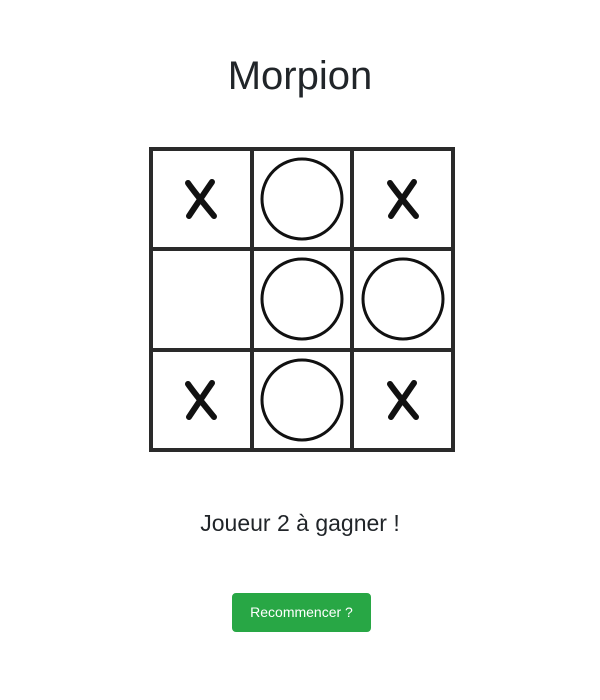  I want to click on cell-middle-right, so click(402, 299).